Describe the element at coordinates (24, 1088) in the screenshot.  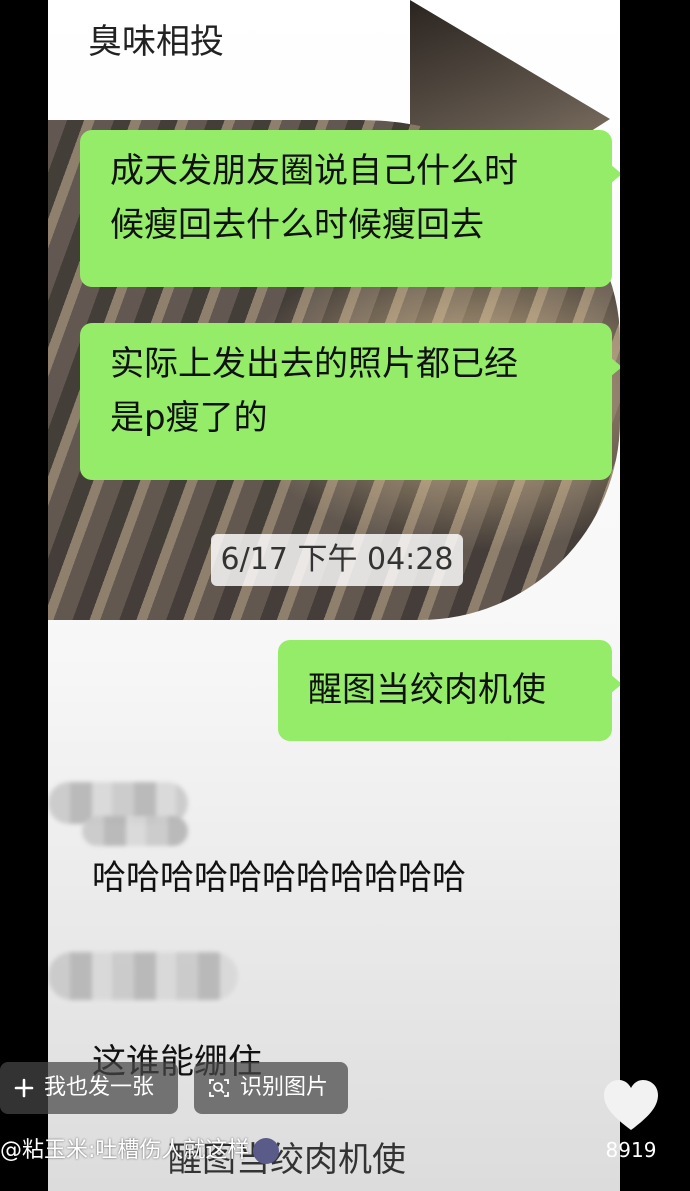
I see `plus-icon` at that location.